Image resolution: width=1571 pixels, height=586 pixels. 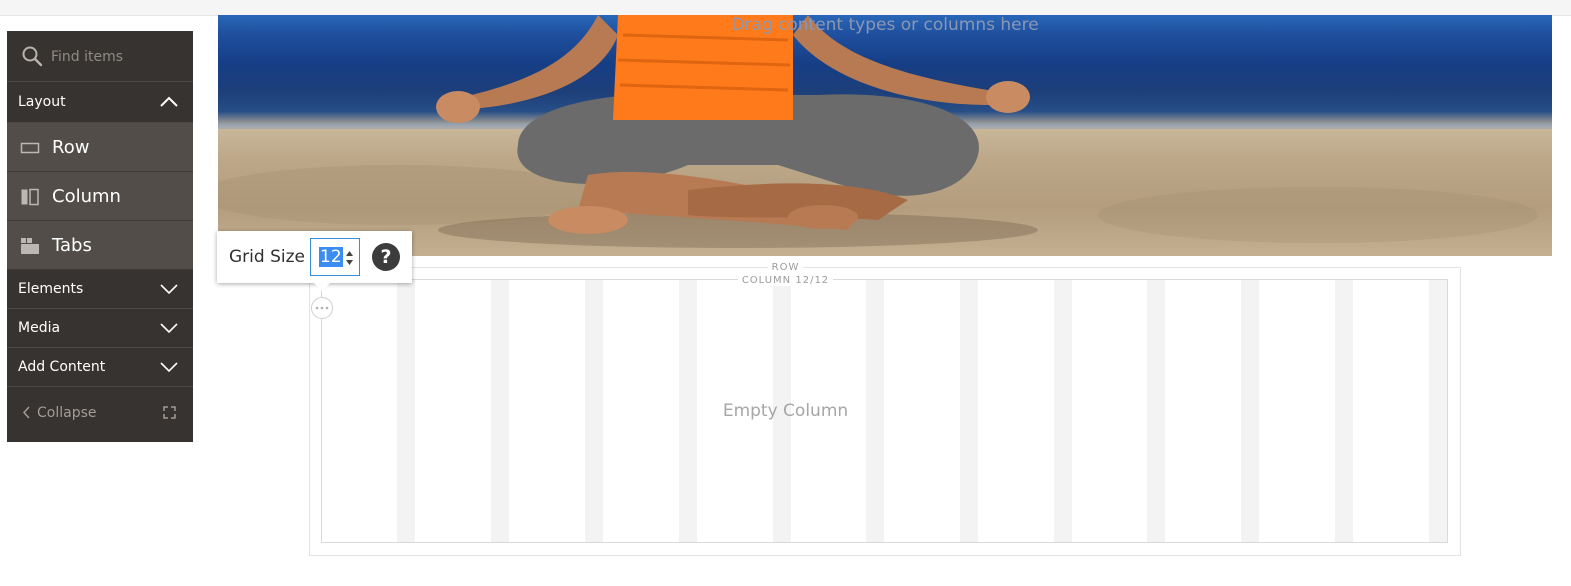 I want to click on page-builder-panel: Layout Row Column Tabs Elements Media, so click(x=100, y=236).